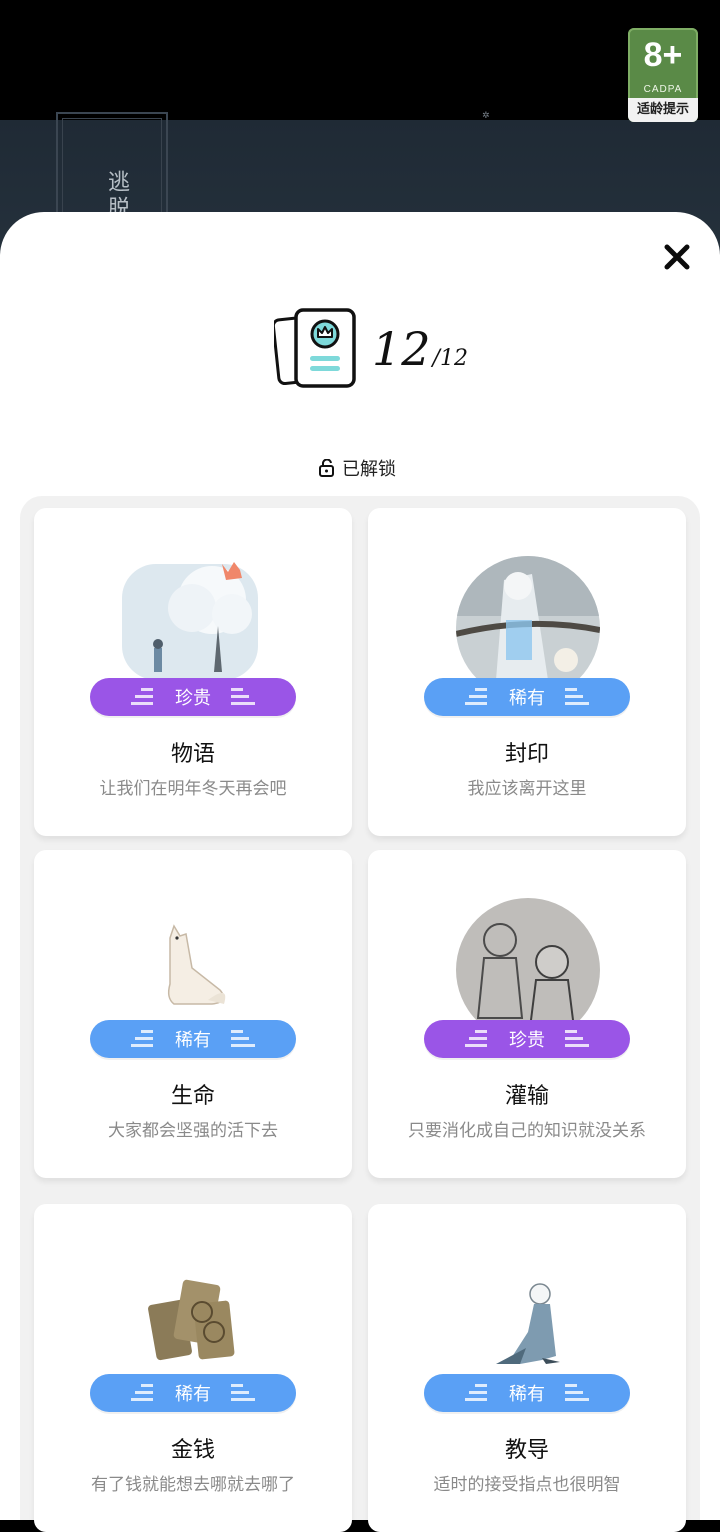 This screenshot has height=1532, width=720. Describe the element at coordinates (450, 358) in the screenshot. I see `total-count: /12` at that location.